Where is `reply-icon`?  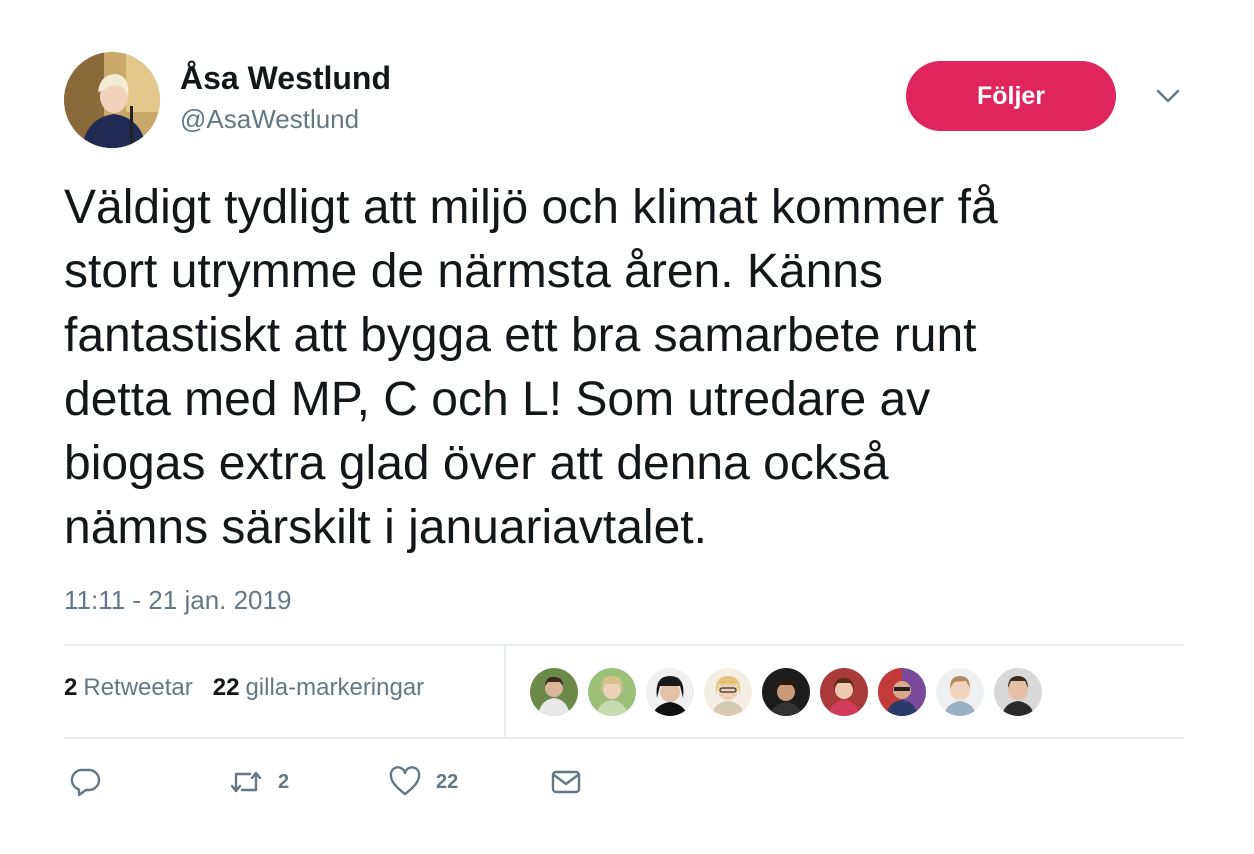 reply-icon is located at coordinates (86, 782).